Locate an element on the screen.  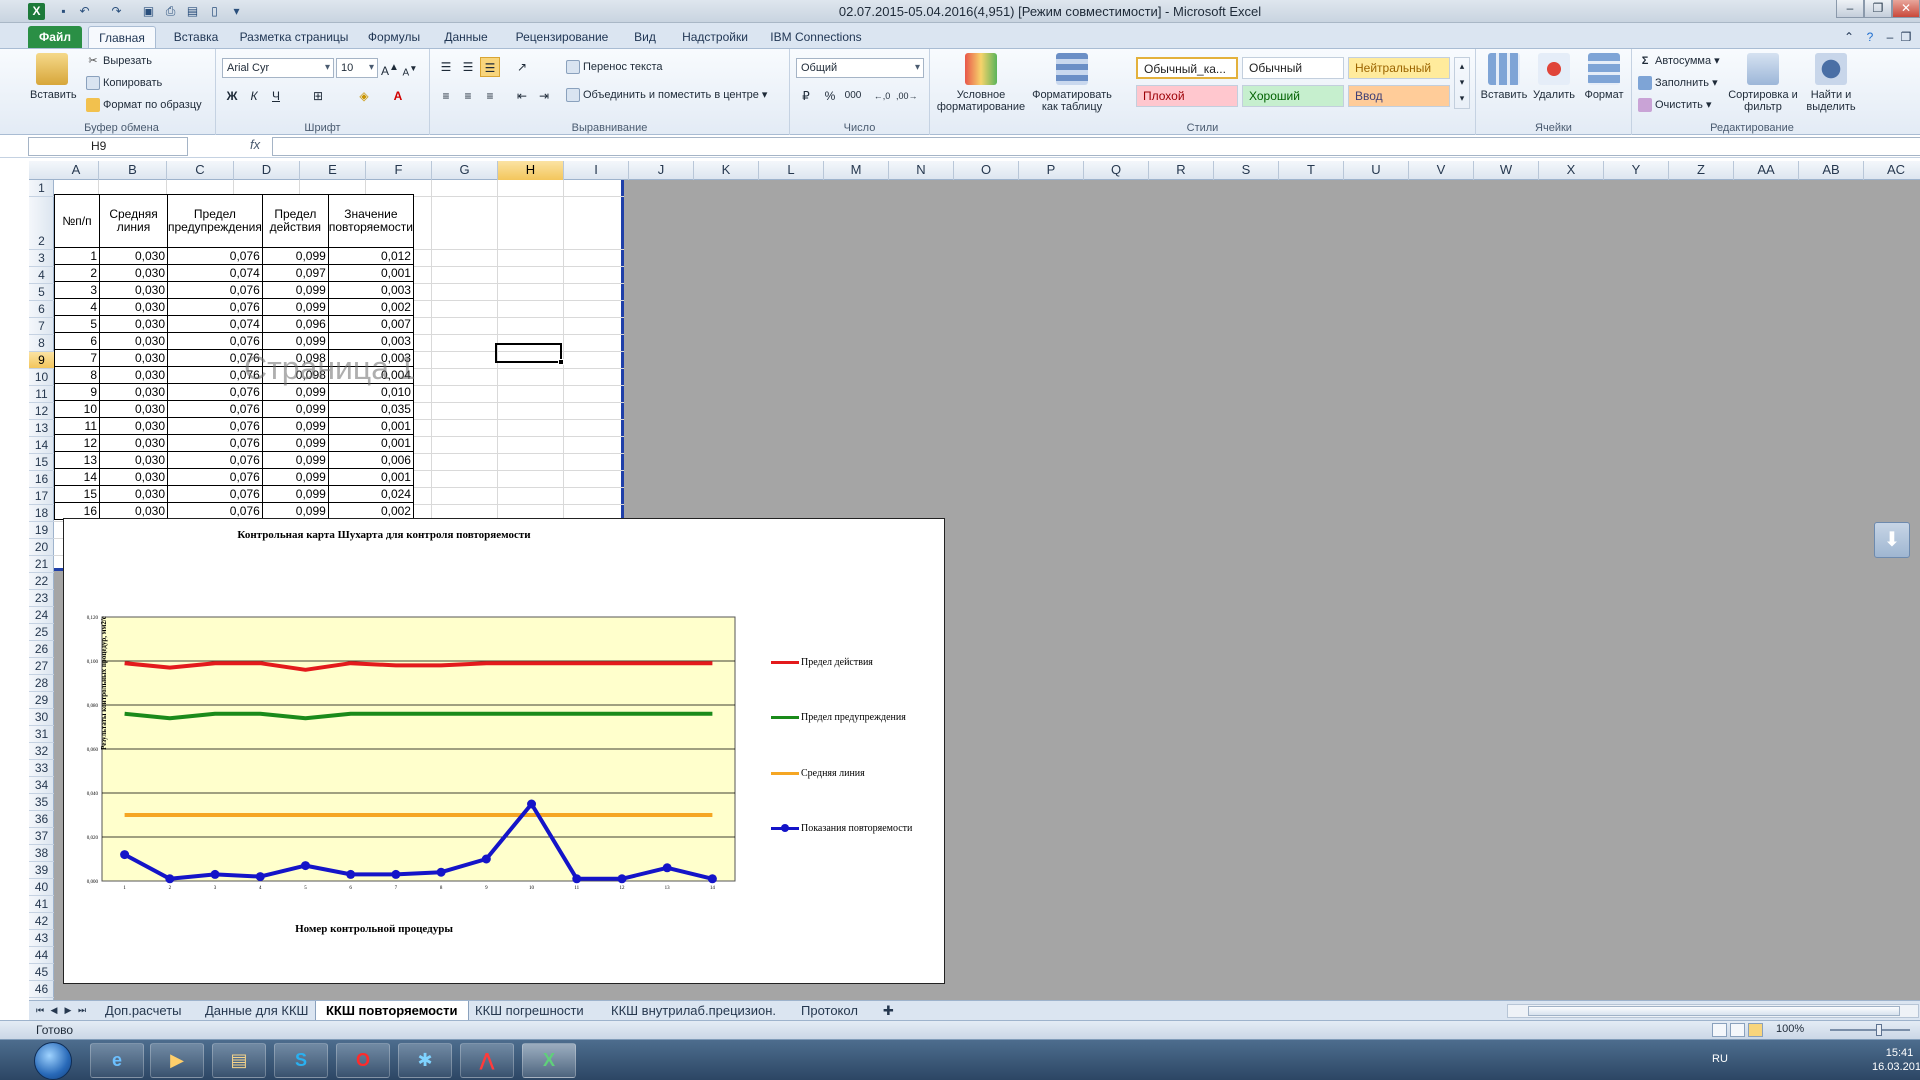
row-header: 24 is located at coordinates (41, 615).